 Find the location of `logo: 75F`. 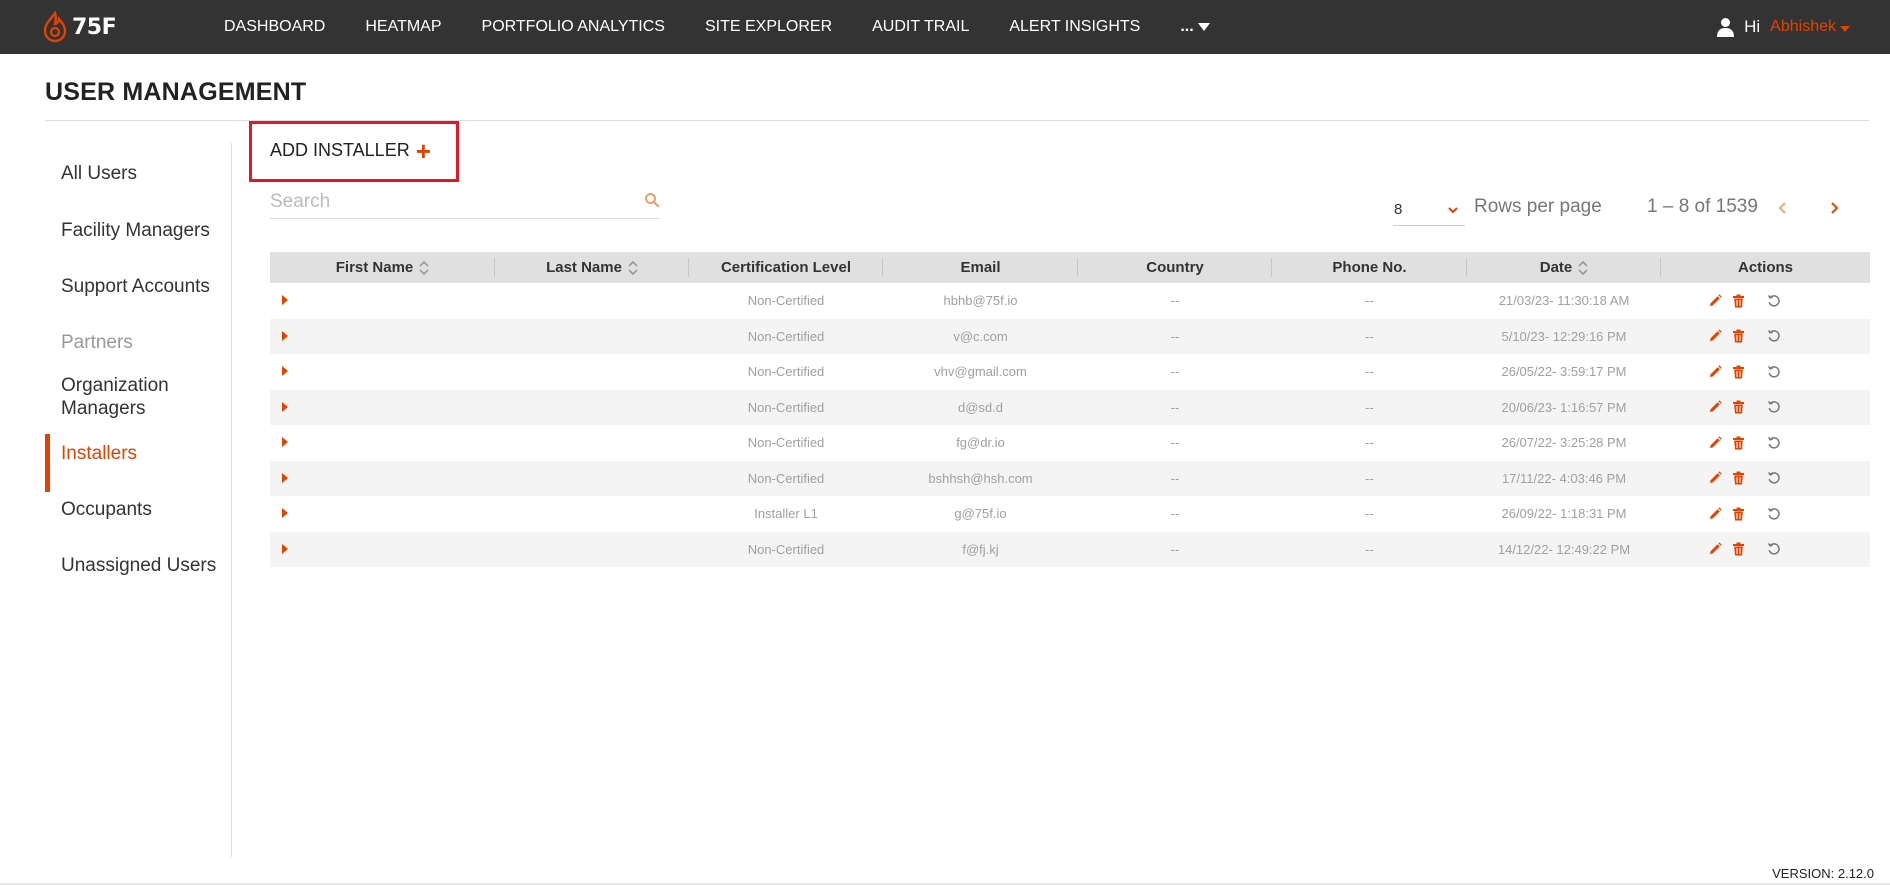

logo: 75F is located at coordinates (79, 27).